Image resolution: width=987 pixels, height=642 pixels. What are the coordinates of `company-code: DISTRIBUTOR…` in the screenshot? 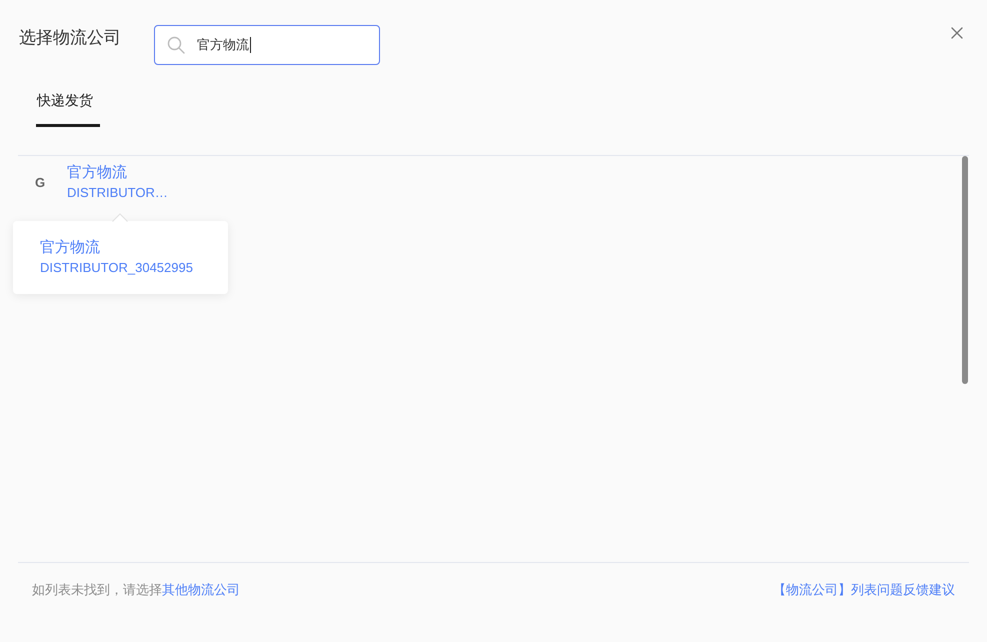 It's located at (117, 193).